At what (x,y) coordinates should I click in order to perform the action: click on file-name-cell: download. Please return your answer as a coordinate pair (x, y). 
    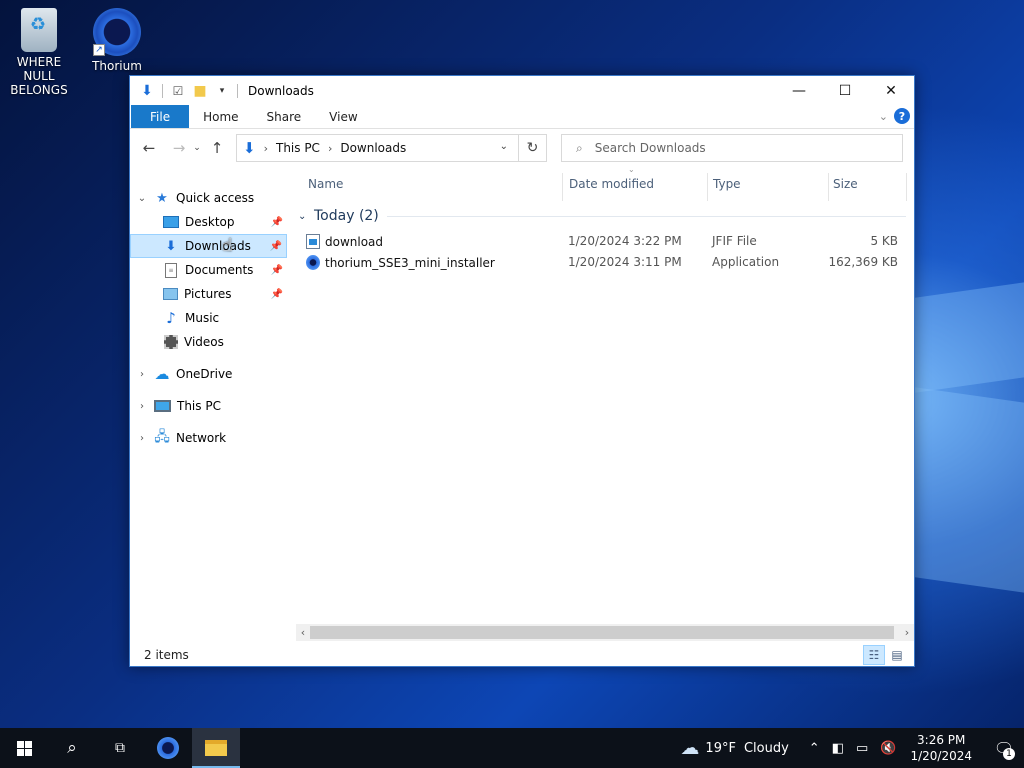
    Looking at the image, I should click on (344, 241).